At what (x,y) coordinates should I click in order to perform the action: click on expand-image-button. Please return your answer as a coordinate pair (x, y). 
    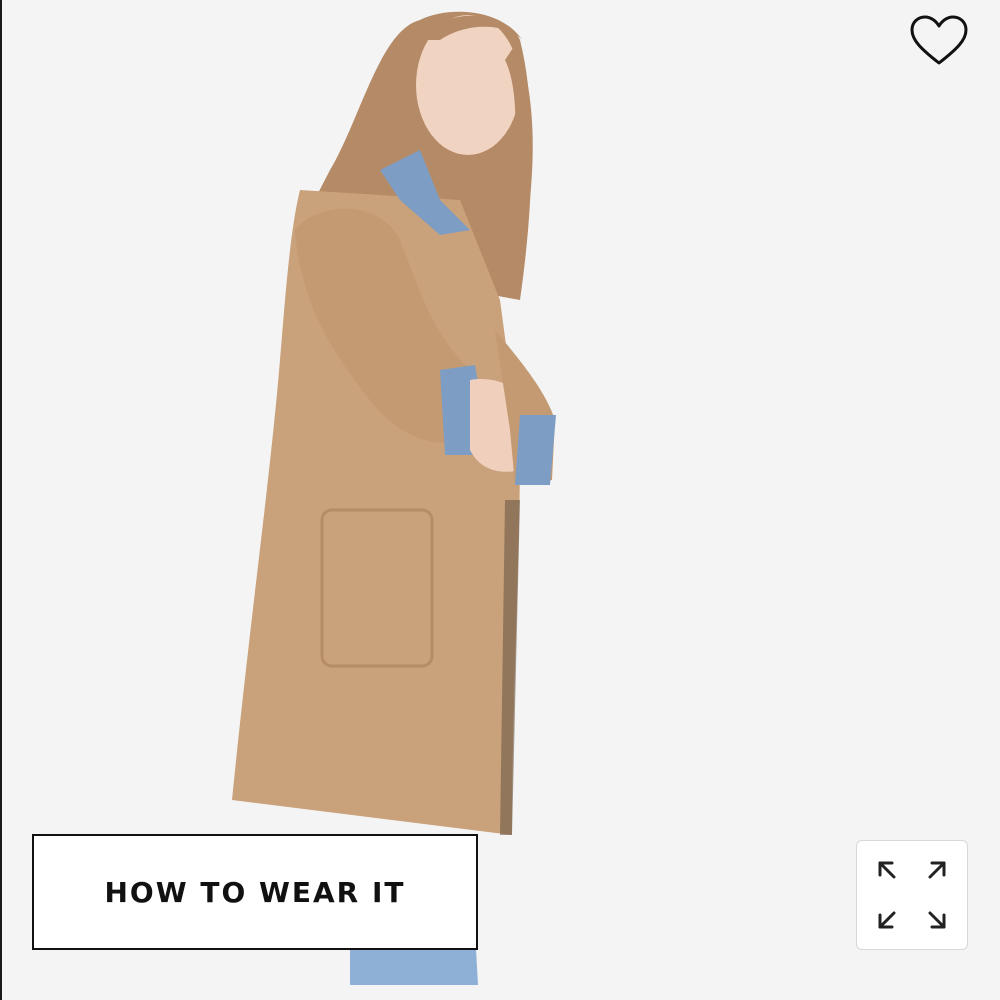
    Looking at the image, I should click on (912, 895).